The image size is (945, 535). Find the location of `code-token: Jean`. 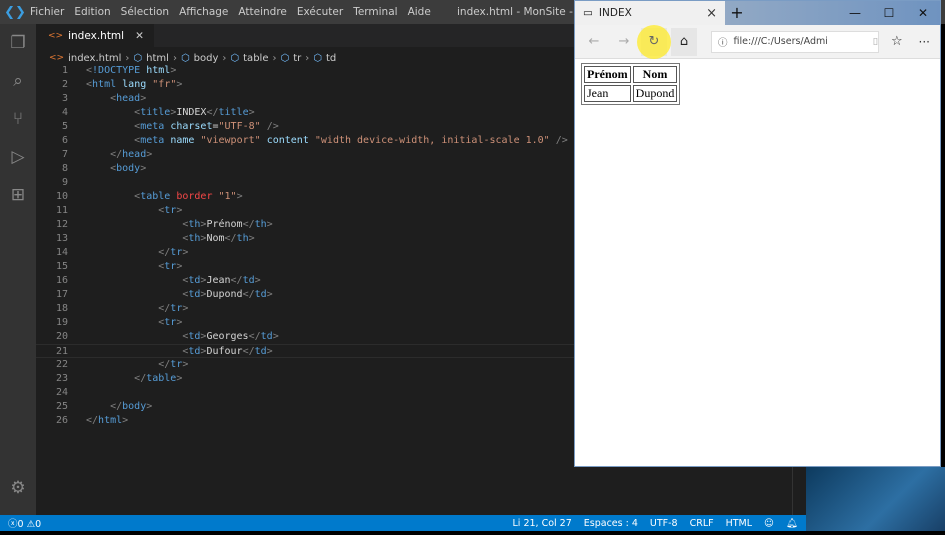

code-token: Jean is located at coordinates (218, 280).